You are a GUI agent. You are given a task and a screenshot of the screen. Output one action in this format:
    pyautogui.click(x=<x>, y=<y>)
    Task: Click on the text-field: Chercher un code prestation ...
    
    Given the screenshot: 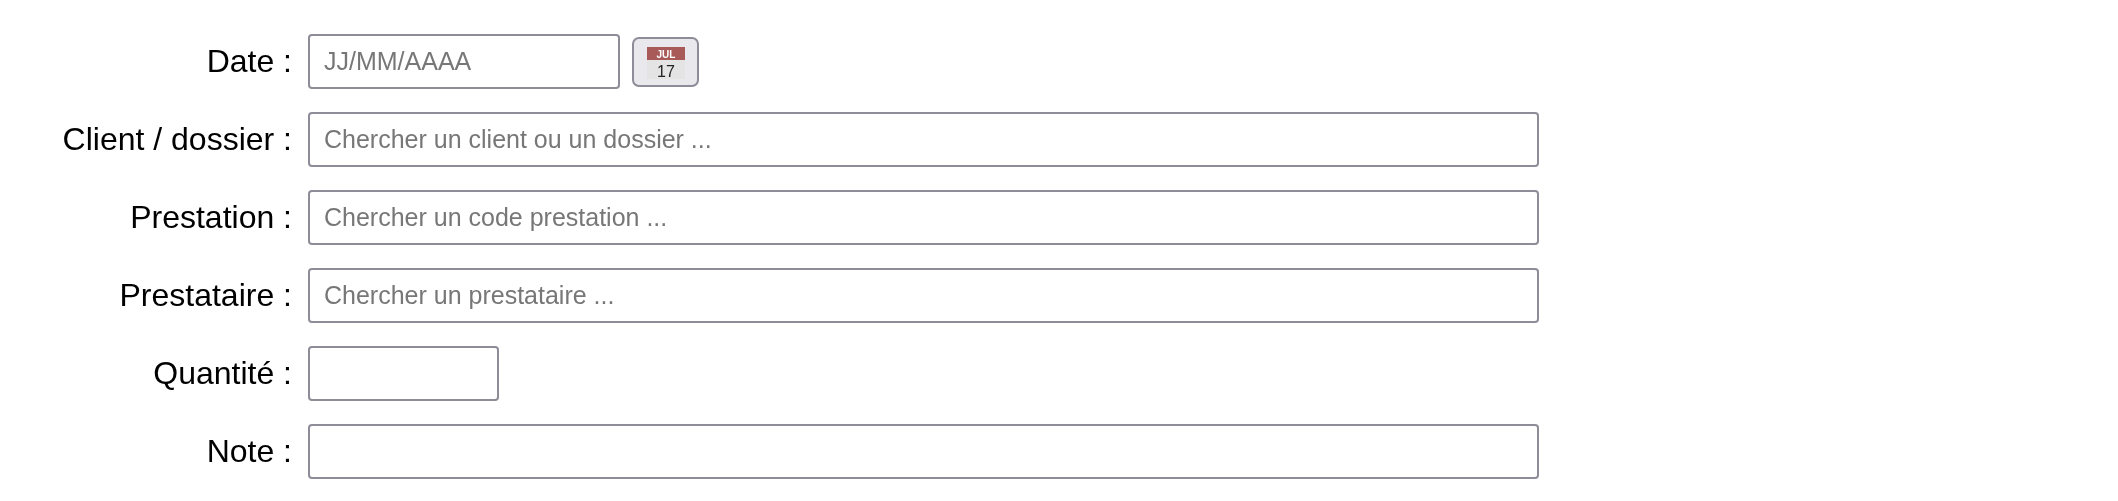 What is the action you would take?
    pyautogui.click(x=923, y=217)
    